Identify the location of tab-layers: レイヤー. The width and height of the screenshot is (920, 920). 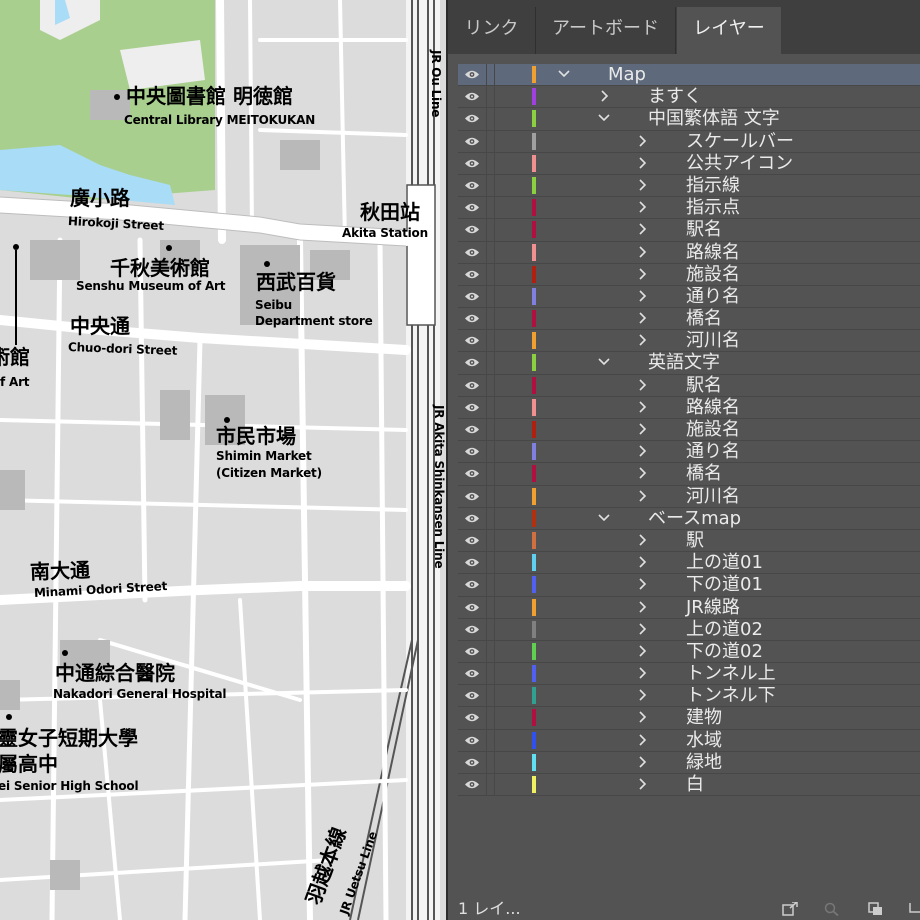
(729, 30).